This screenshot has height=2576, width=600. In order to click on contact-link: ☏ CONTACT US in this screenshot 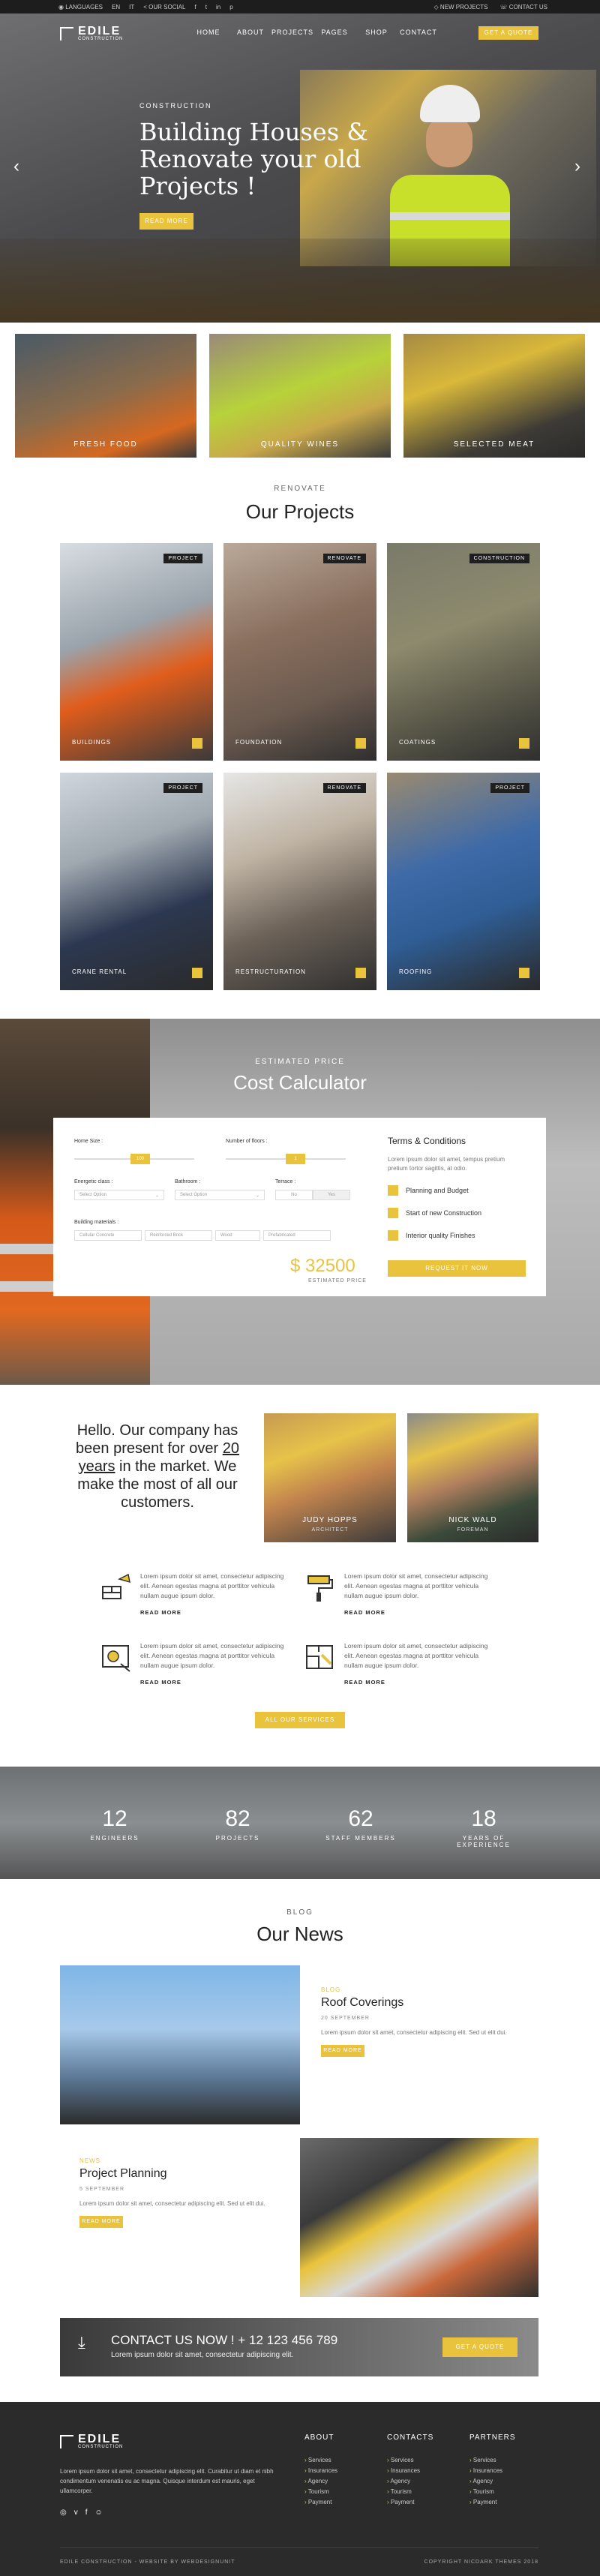, I will do `click(524, 7)`.